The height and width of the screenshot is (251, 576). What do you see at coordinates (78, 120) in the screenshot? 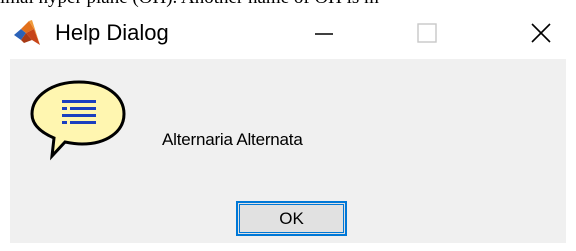
I see `help-speech-bubble-icon` at bounding box center [78, 120].